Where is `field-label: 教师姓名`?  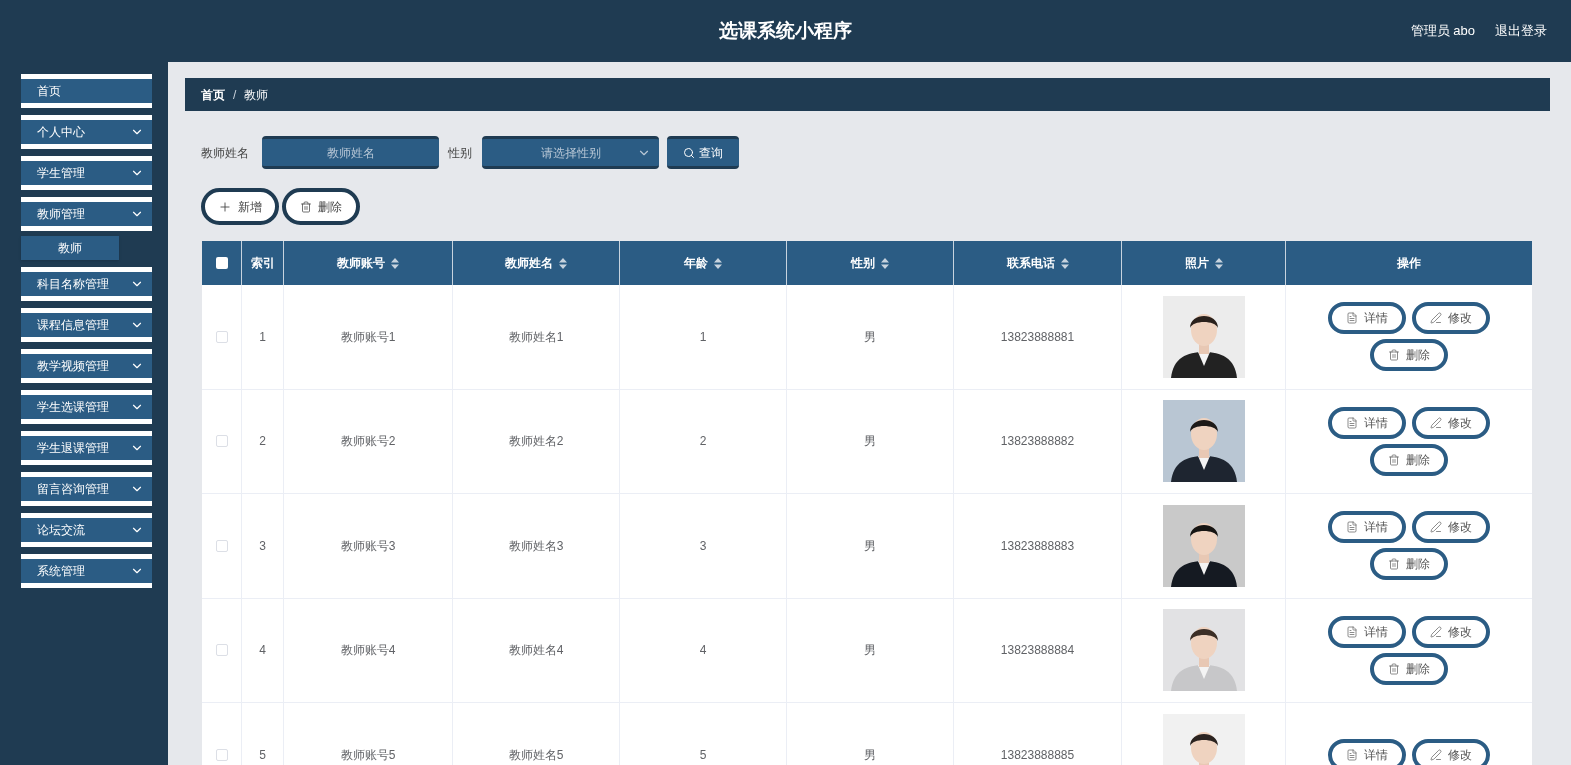 field-label: 教师姓名 is located at coordinates (225, 153).